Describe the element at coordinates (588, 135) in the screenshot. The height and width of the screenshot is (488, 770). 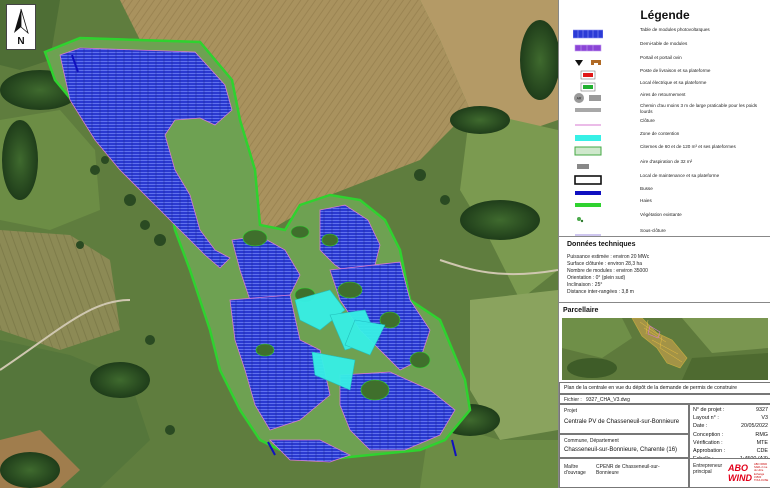
I see `containment-zone-icon` at that location.